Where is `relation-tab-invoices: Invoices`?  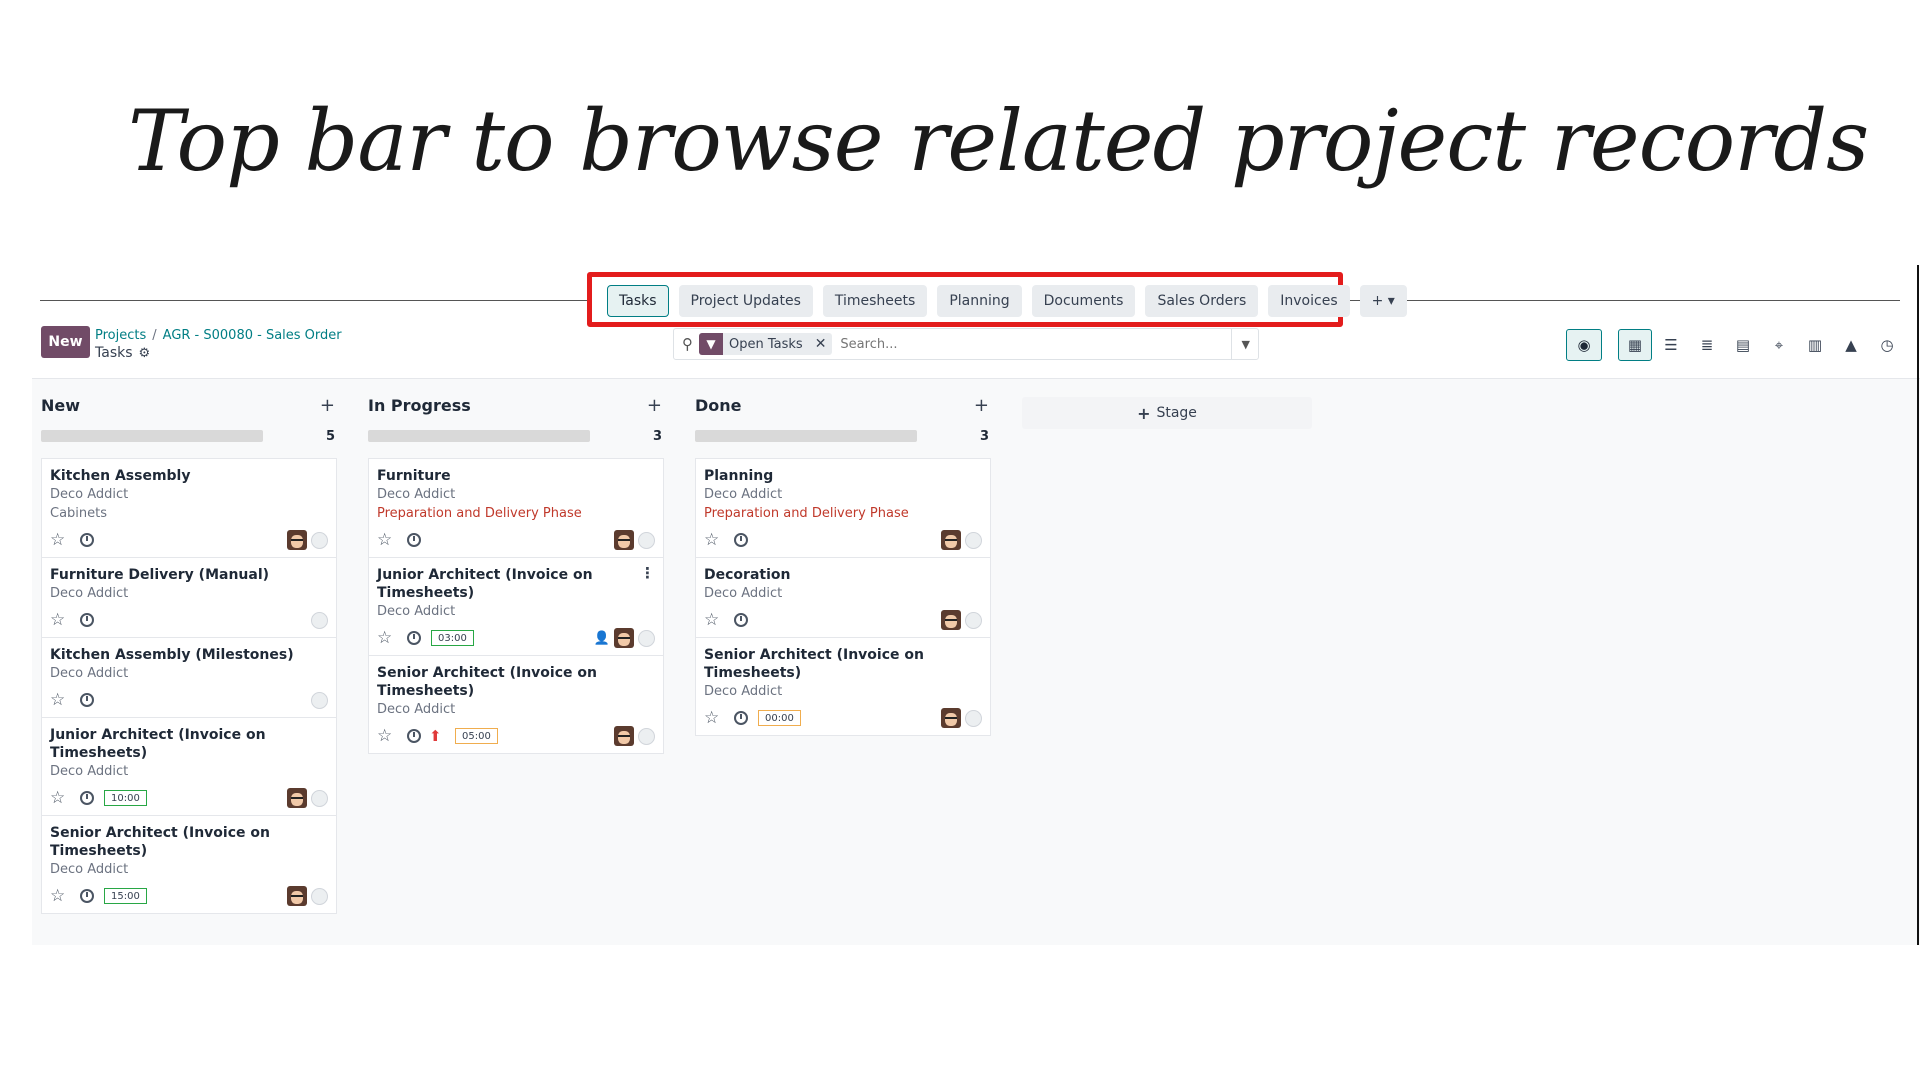 relation-tab-invoices: Invoices is located at coordinates (1309, 301).